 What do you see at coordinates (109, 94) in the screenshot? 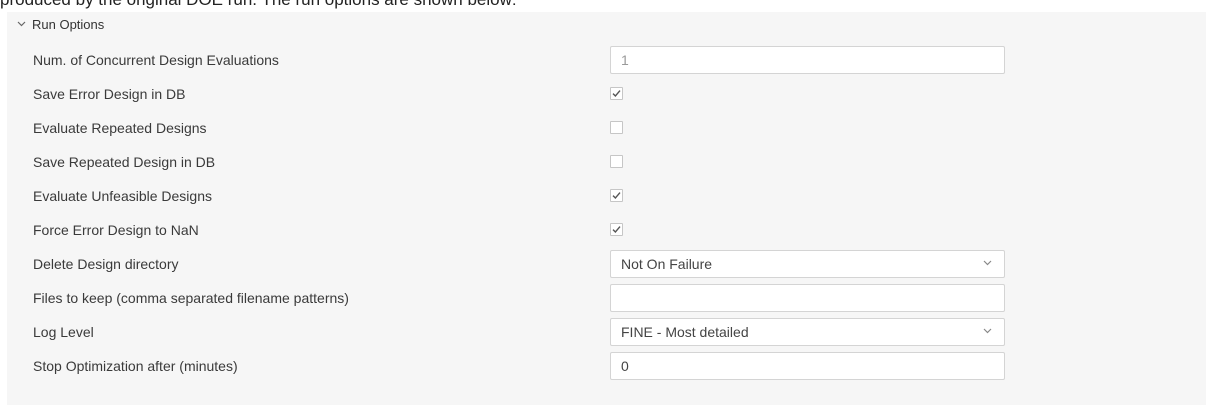
I see `row-label: Save Error Design in DB` at bounding box center [109, 94].